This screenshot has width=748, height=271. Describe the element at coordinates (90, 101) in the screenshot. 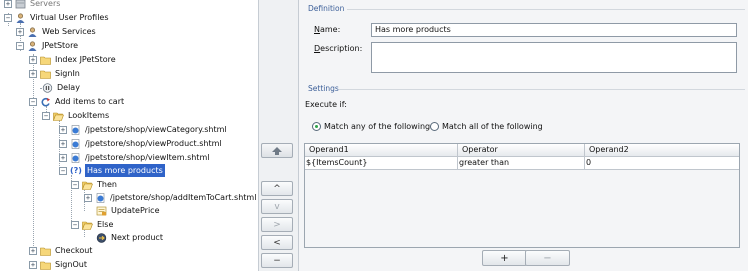

I see `tree-label: Add items to cart` at that location.